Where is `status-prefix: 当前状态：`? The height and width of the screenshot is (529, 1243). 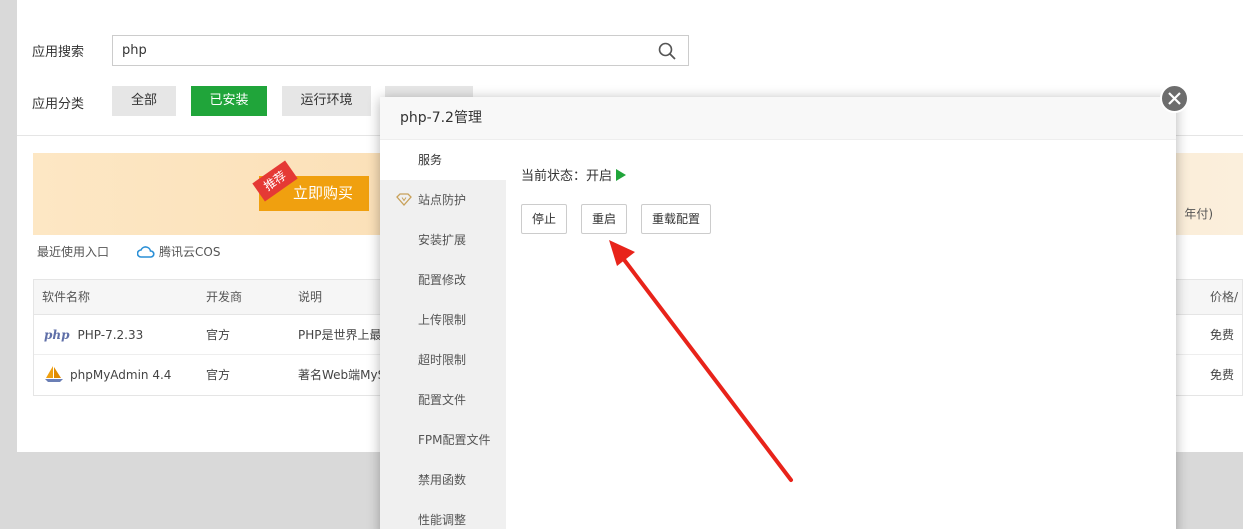 status-prefix: 当前状态： is located at coordinates (554, 176).